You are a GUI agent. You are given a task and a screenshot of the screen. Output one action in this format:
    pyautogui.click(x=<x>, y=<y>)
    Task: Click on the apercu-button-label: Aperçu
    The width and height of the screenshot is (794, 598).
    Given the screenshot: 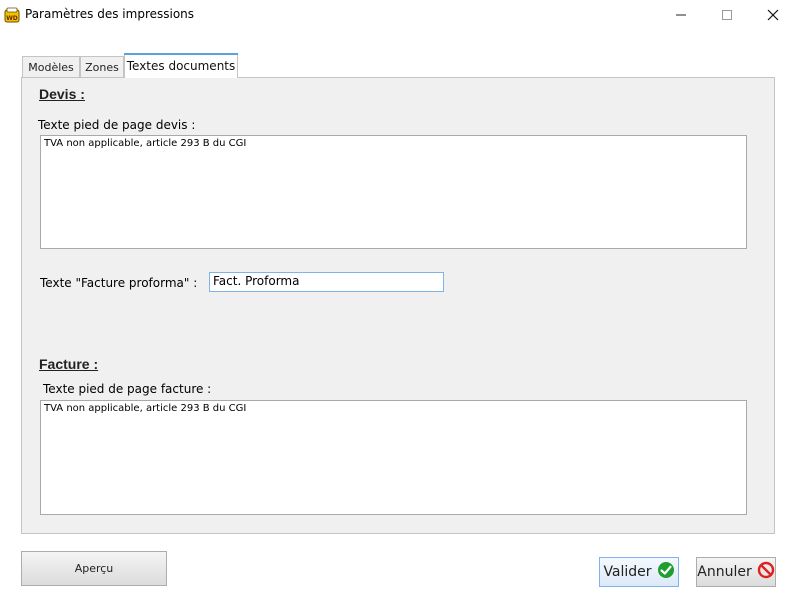 What is the action you would take?
    pyautogui.click(x=94, y=568)
    